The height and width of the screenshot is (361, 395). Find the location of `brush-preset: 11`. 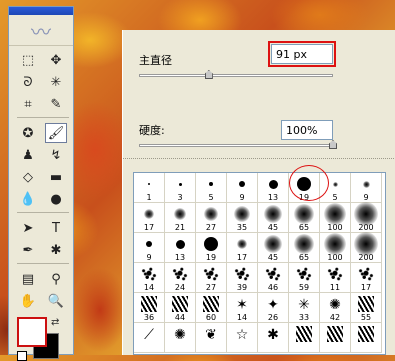

brush-preset: 11 is located at coordinates (335, 278).